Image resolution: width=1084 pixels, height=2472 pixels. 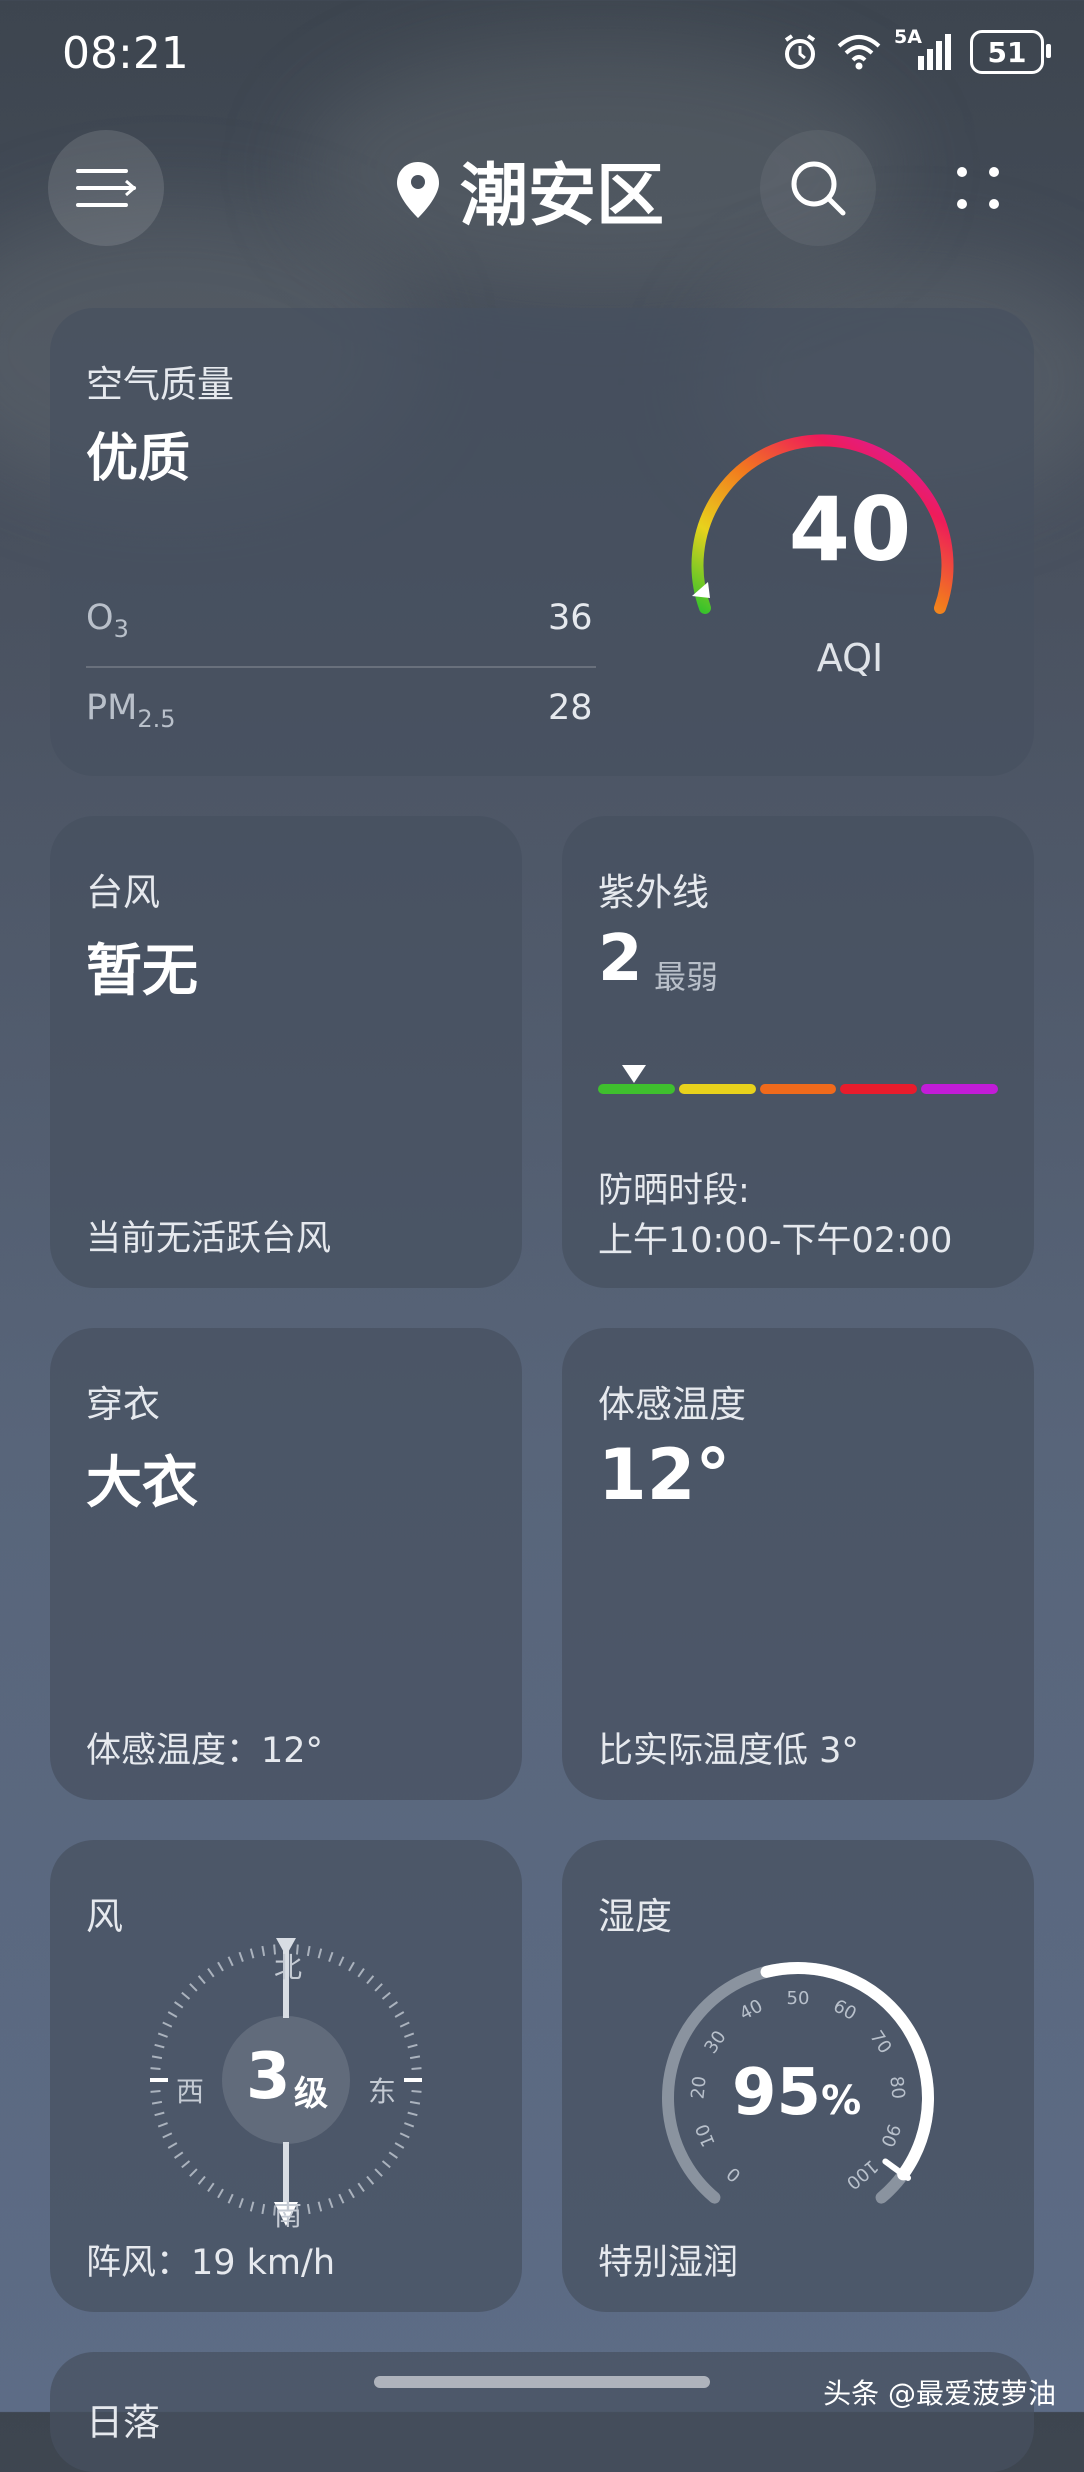 I want to click on more-icon, so click(x=978, y=188).